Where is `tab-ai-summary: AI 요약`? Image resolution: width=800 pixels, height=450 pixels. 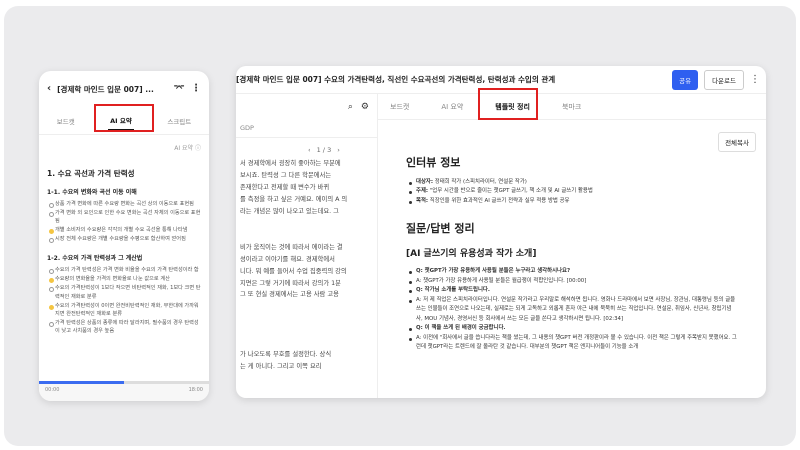
tab-ai-summary: AI 요약 is located at coordinates (452, 107).